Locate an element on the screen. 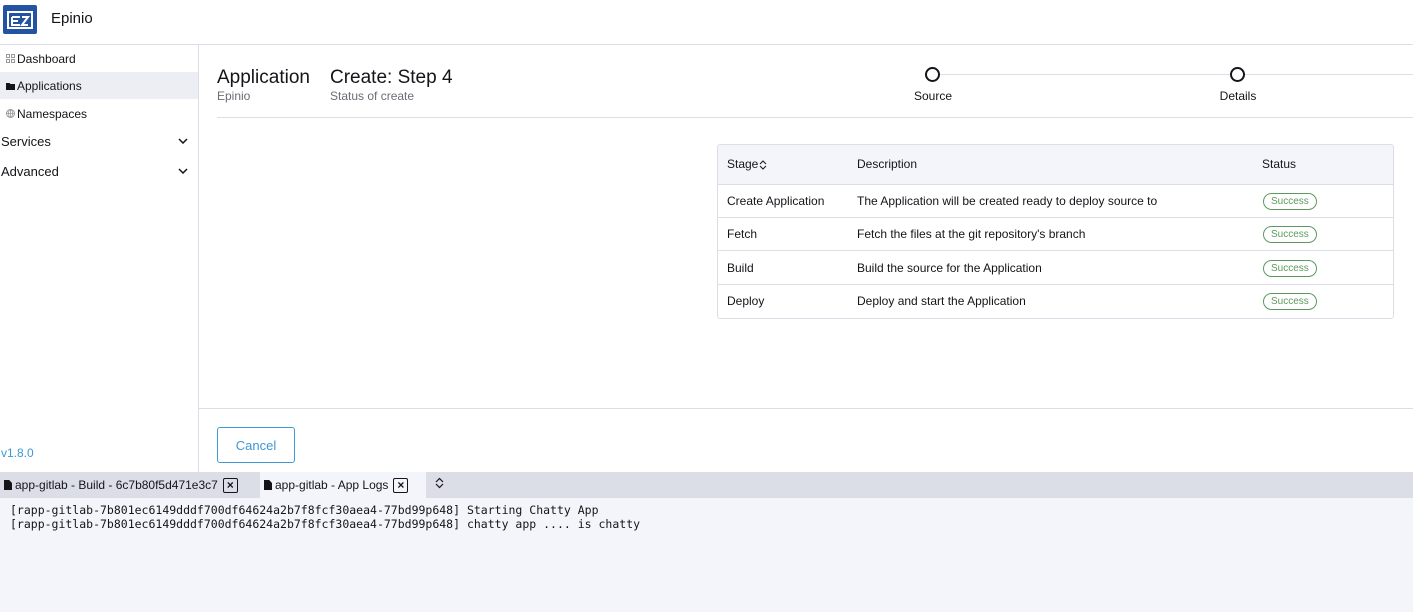 The height and width of the screenshot is (612, 1413). step-details-circle-icon is located at coordinates (1237, 74).